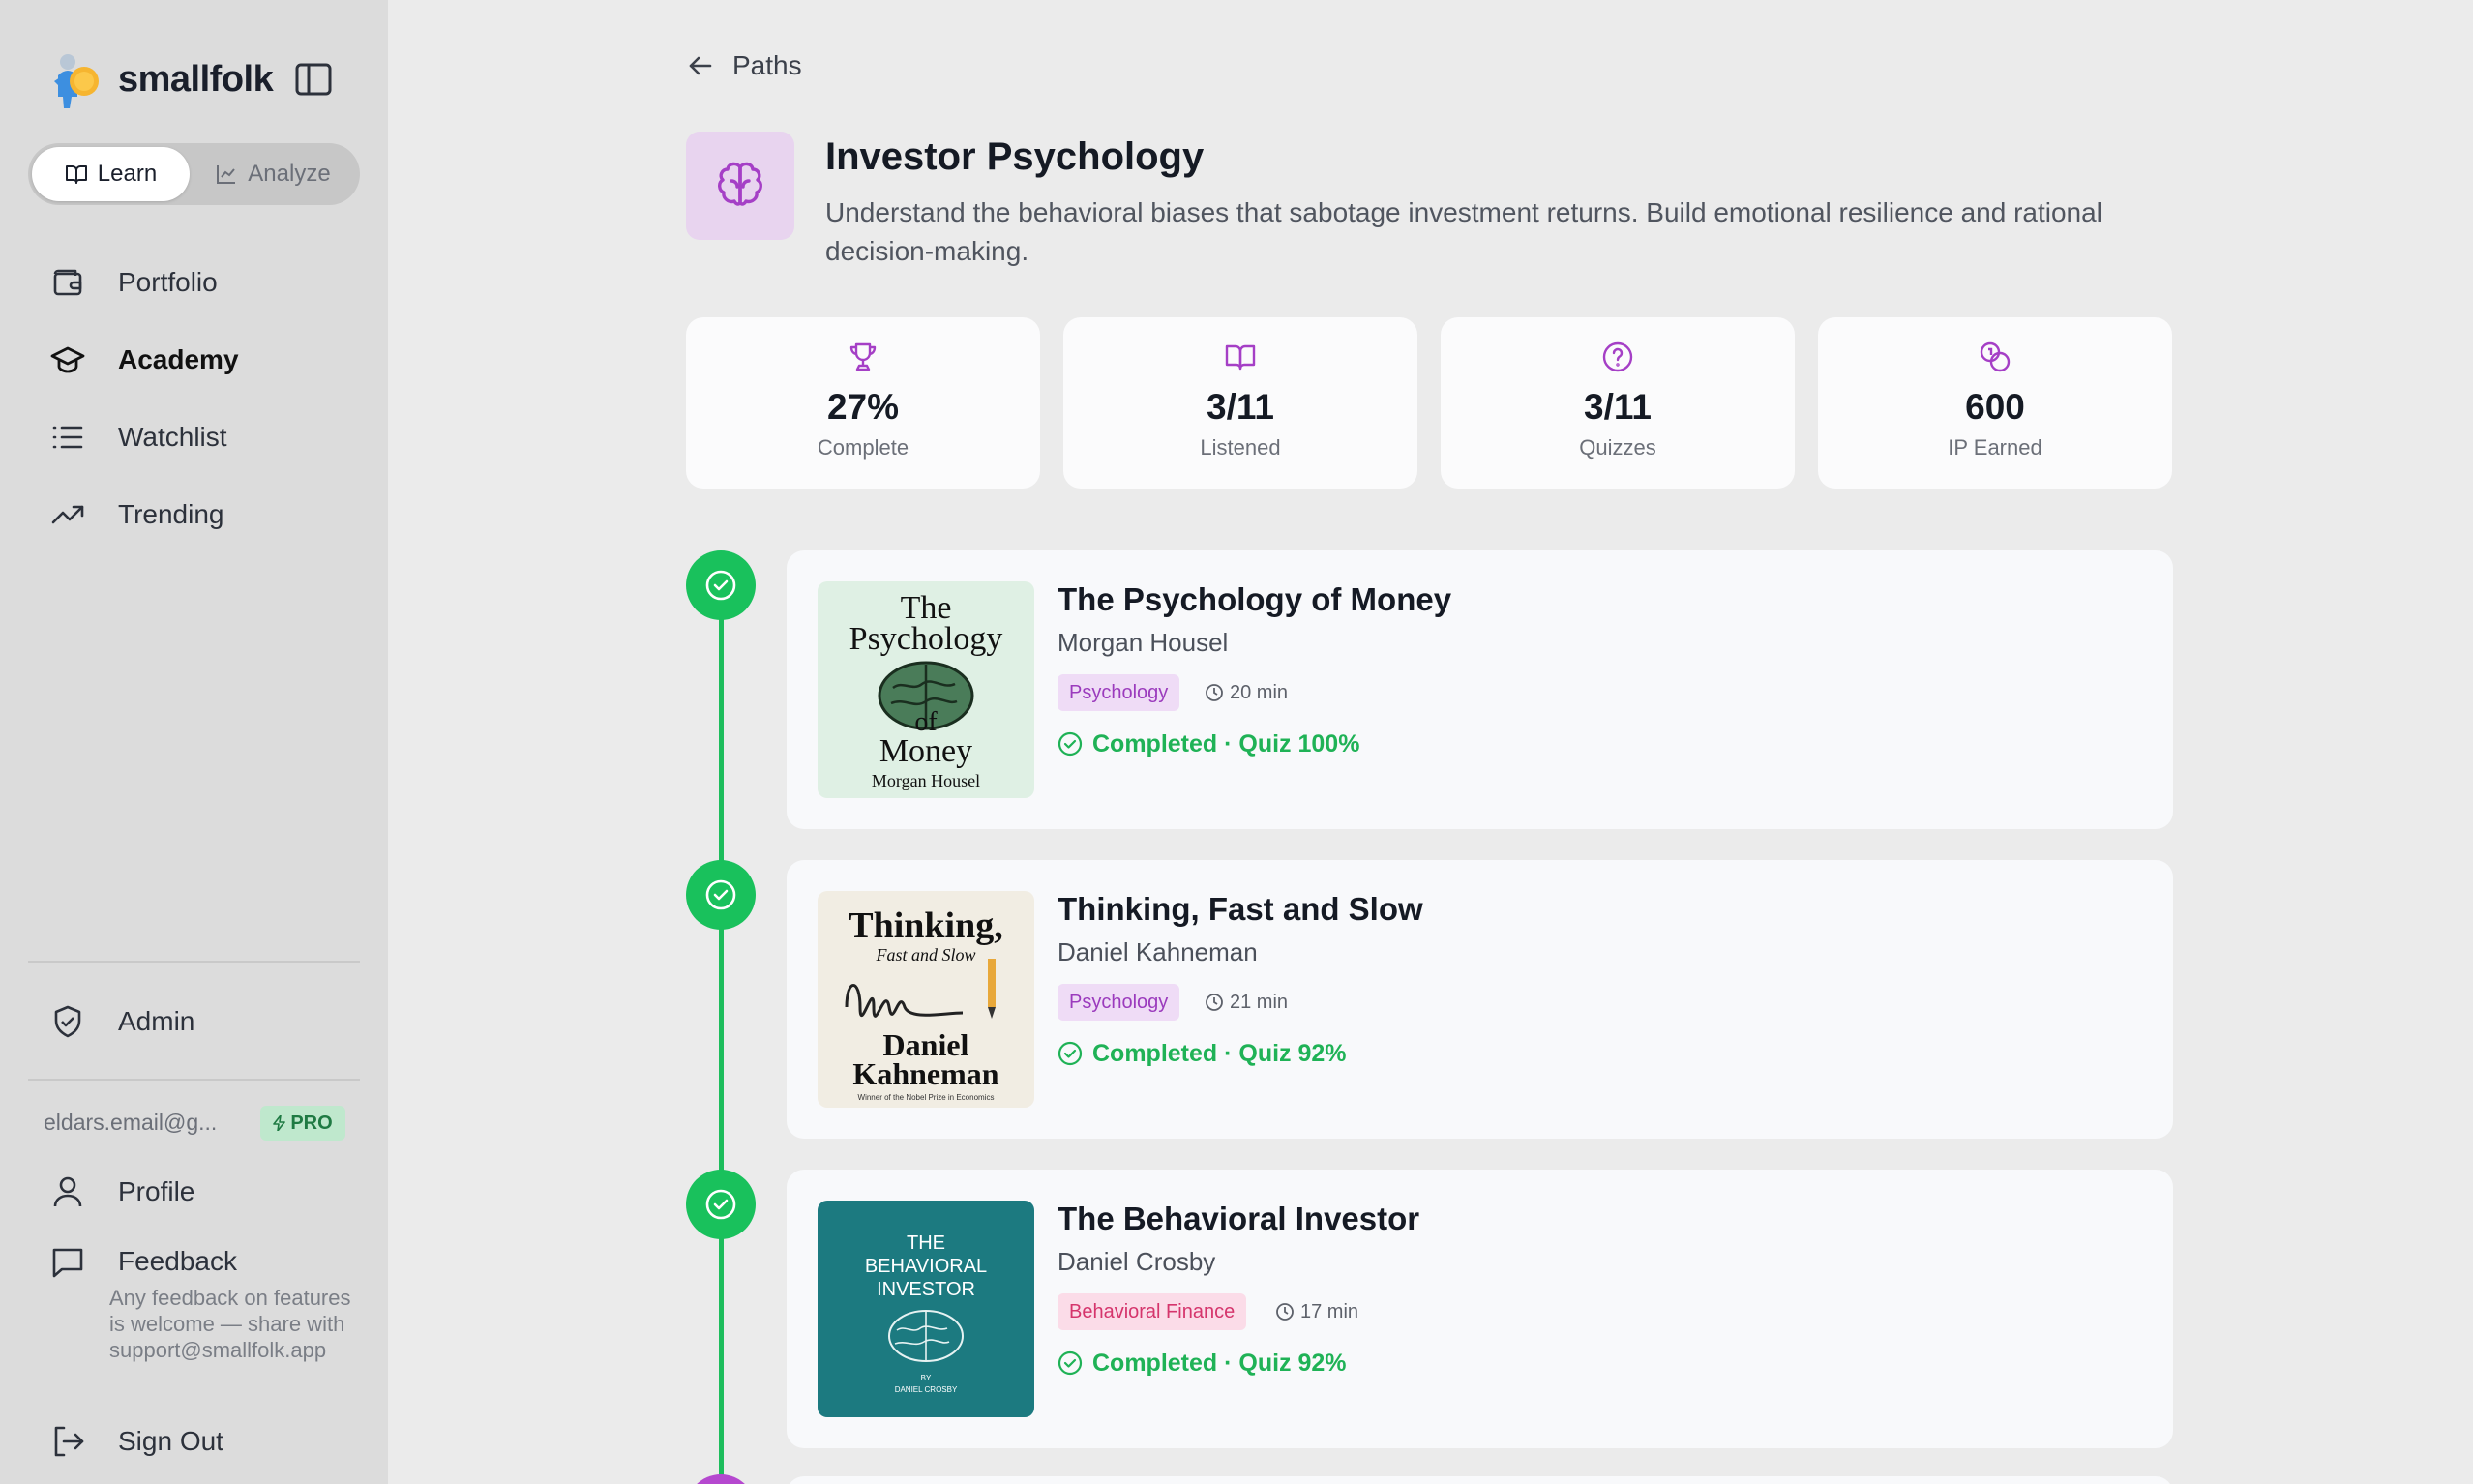 The image size is (2473, 1484). Describe the element at coordinates (1617, 356) in the screenshot. I see `help-circle-icon` at that location.